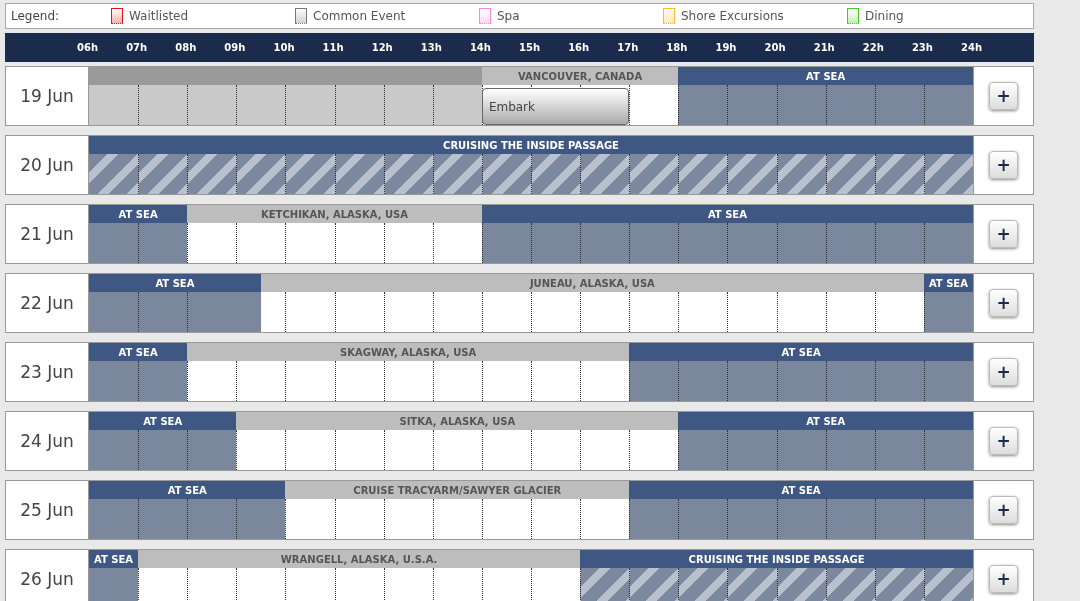 This screenshot has height=601, width=1080. Describe the element at coordinates (873, 47) in the screenshot. I see `hour-label: 22h` at that location.